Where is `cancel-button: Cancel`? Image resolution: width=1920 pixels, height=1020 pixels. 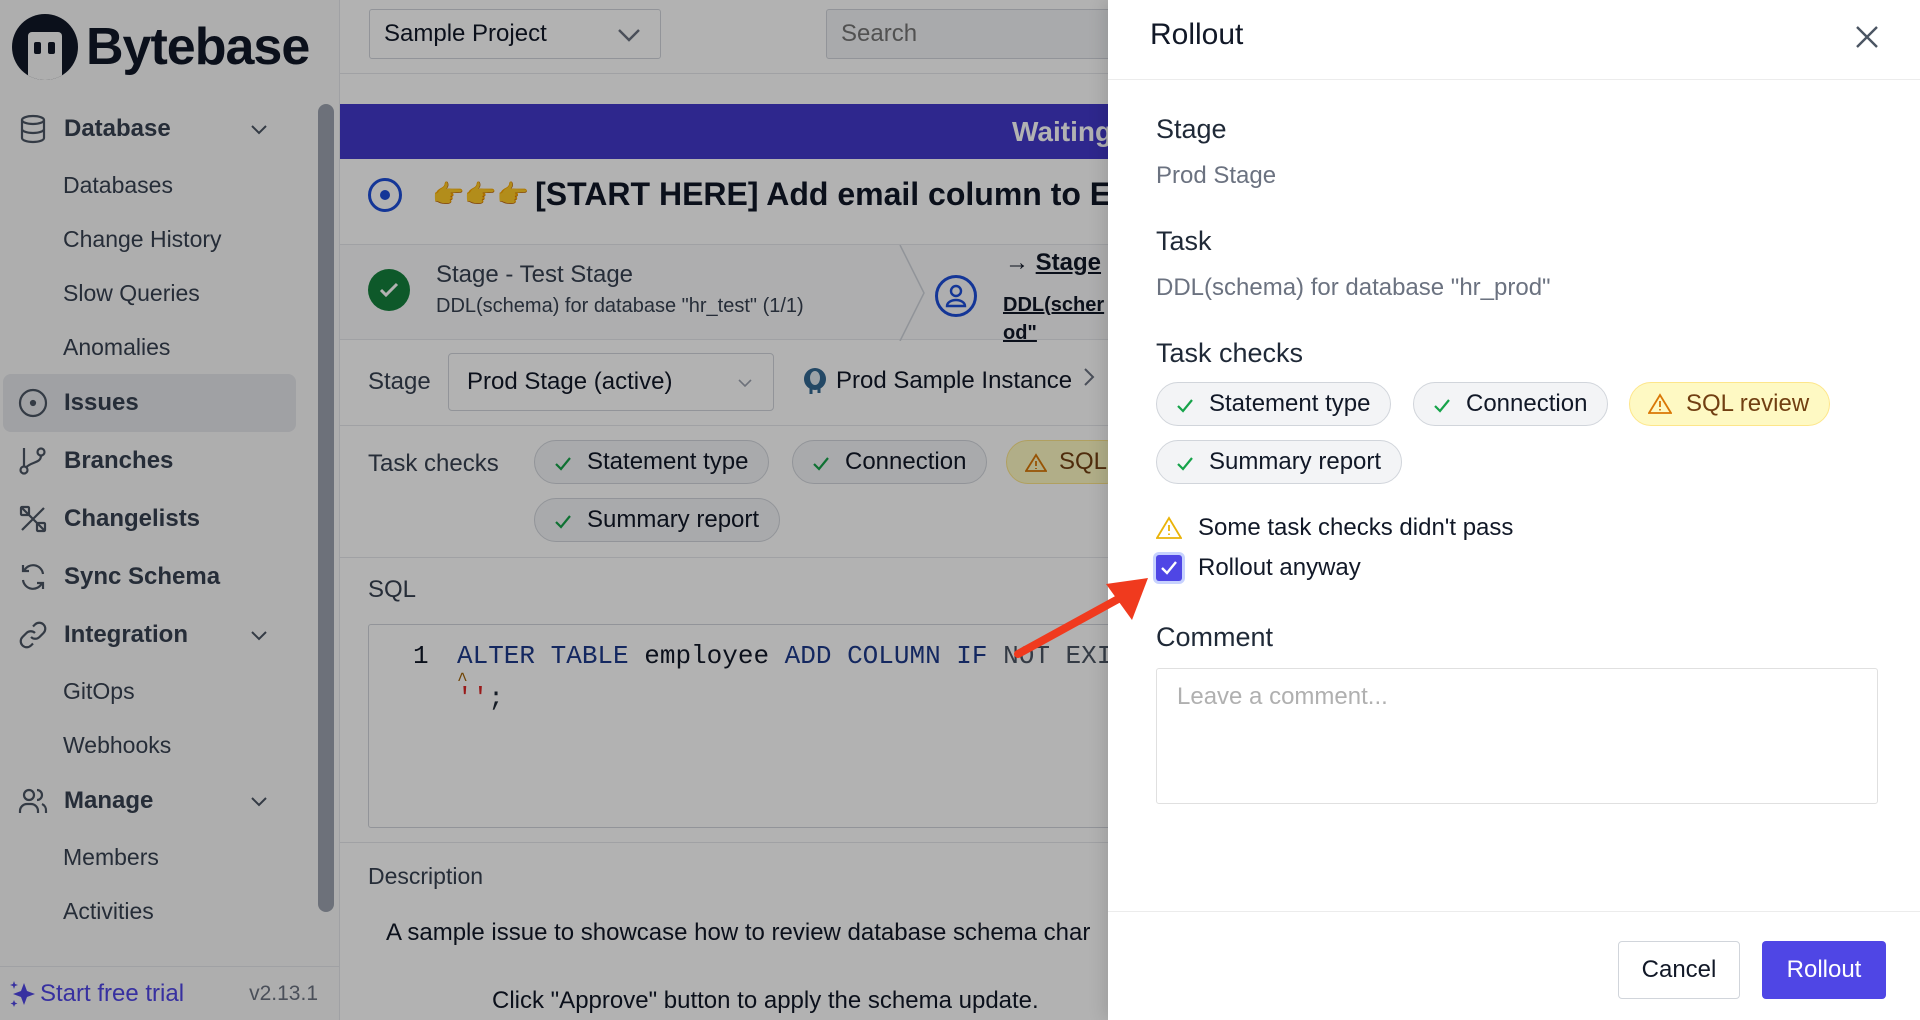 cancel-button: Cancel is located at coordinates (1679, 970).